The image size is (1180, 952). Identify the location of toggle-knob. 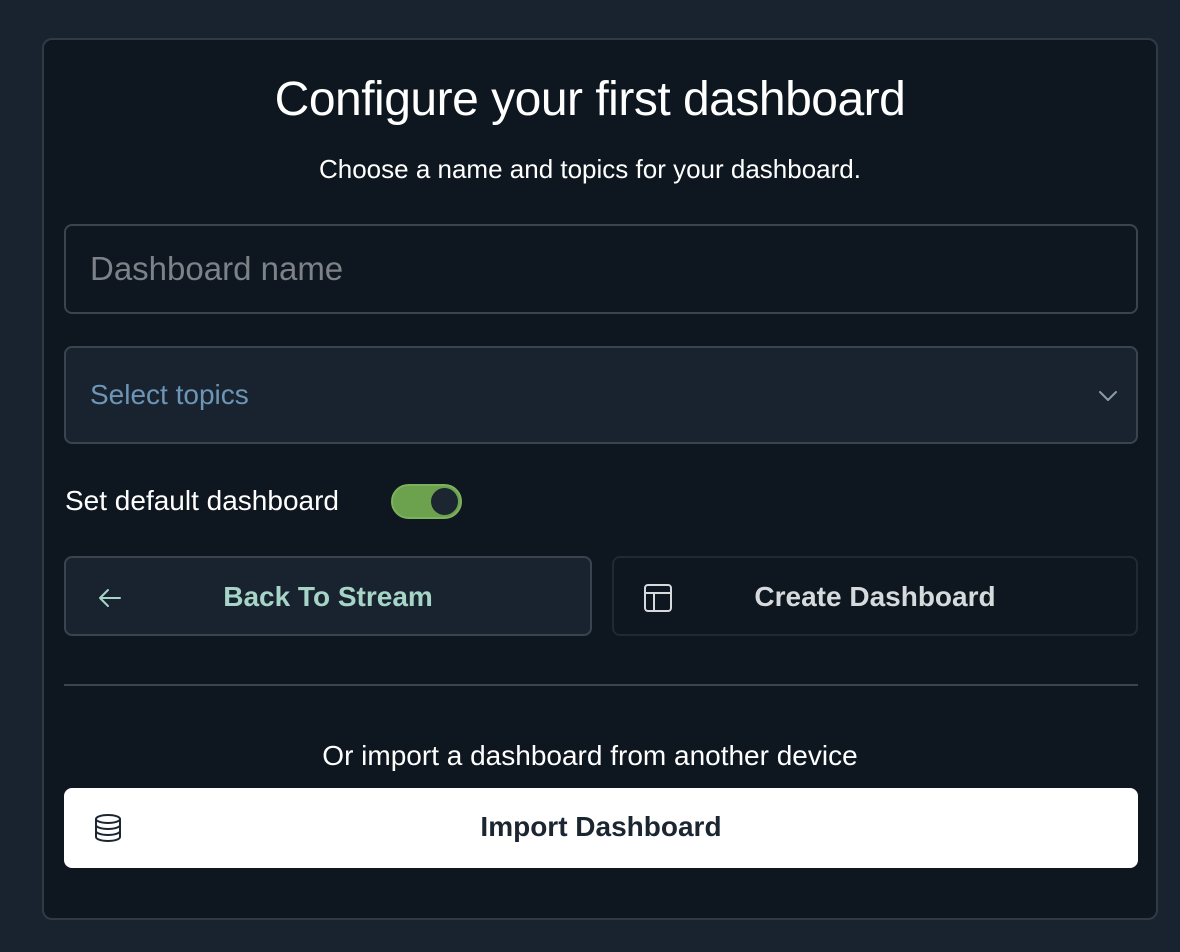
(444, 501).